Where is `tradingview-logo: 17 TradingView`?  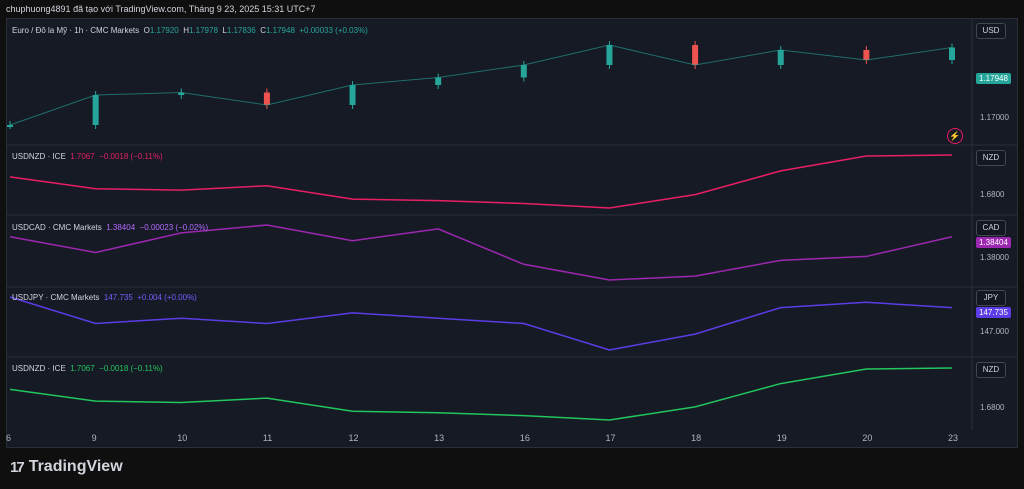 tradingview-logo: 17 TradingView is located at coordinates (66, 467).